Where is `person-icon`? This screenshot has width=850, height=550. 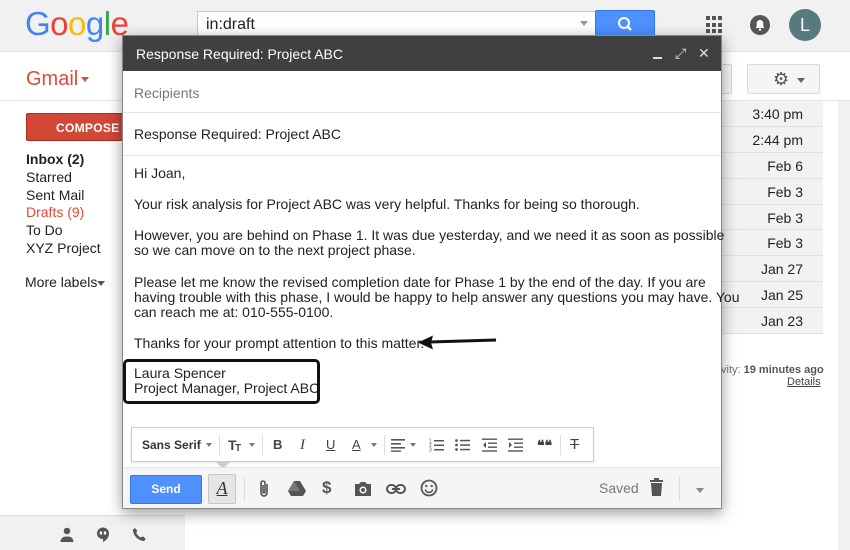 person-icon is located at coordinates (67, 534).